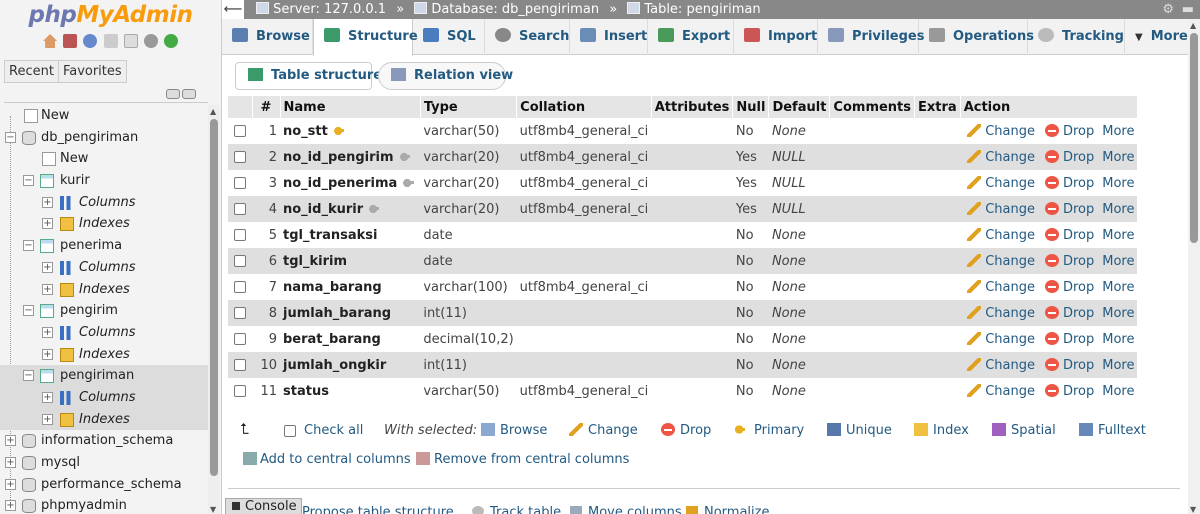 The image size is (1200, 514). Describe the element at coordinates (769, 430) in the screenshot. I see `bulk-primary-button: Primary` at that location.